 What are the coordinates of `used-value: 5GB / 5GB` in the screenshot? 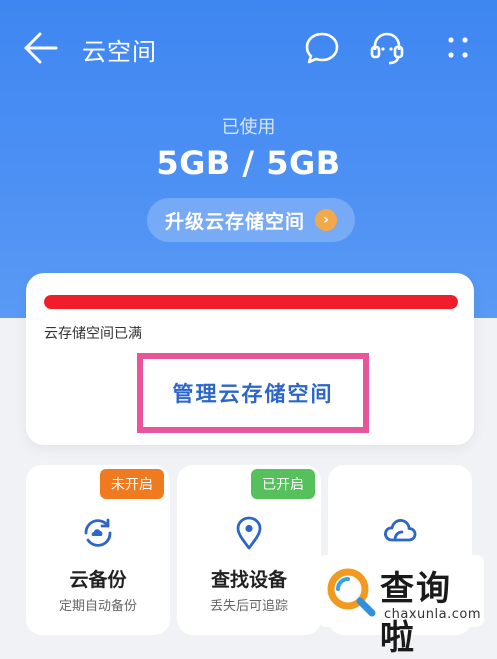 It's located at (248, 163).